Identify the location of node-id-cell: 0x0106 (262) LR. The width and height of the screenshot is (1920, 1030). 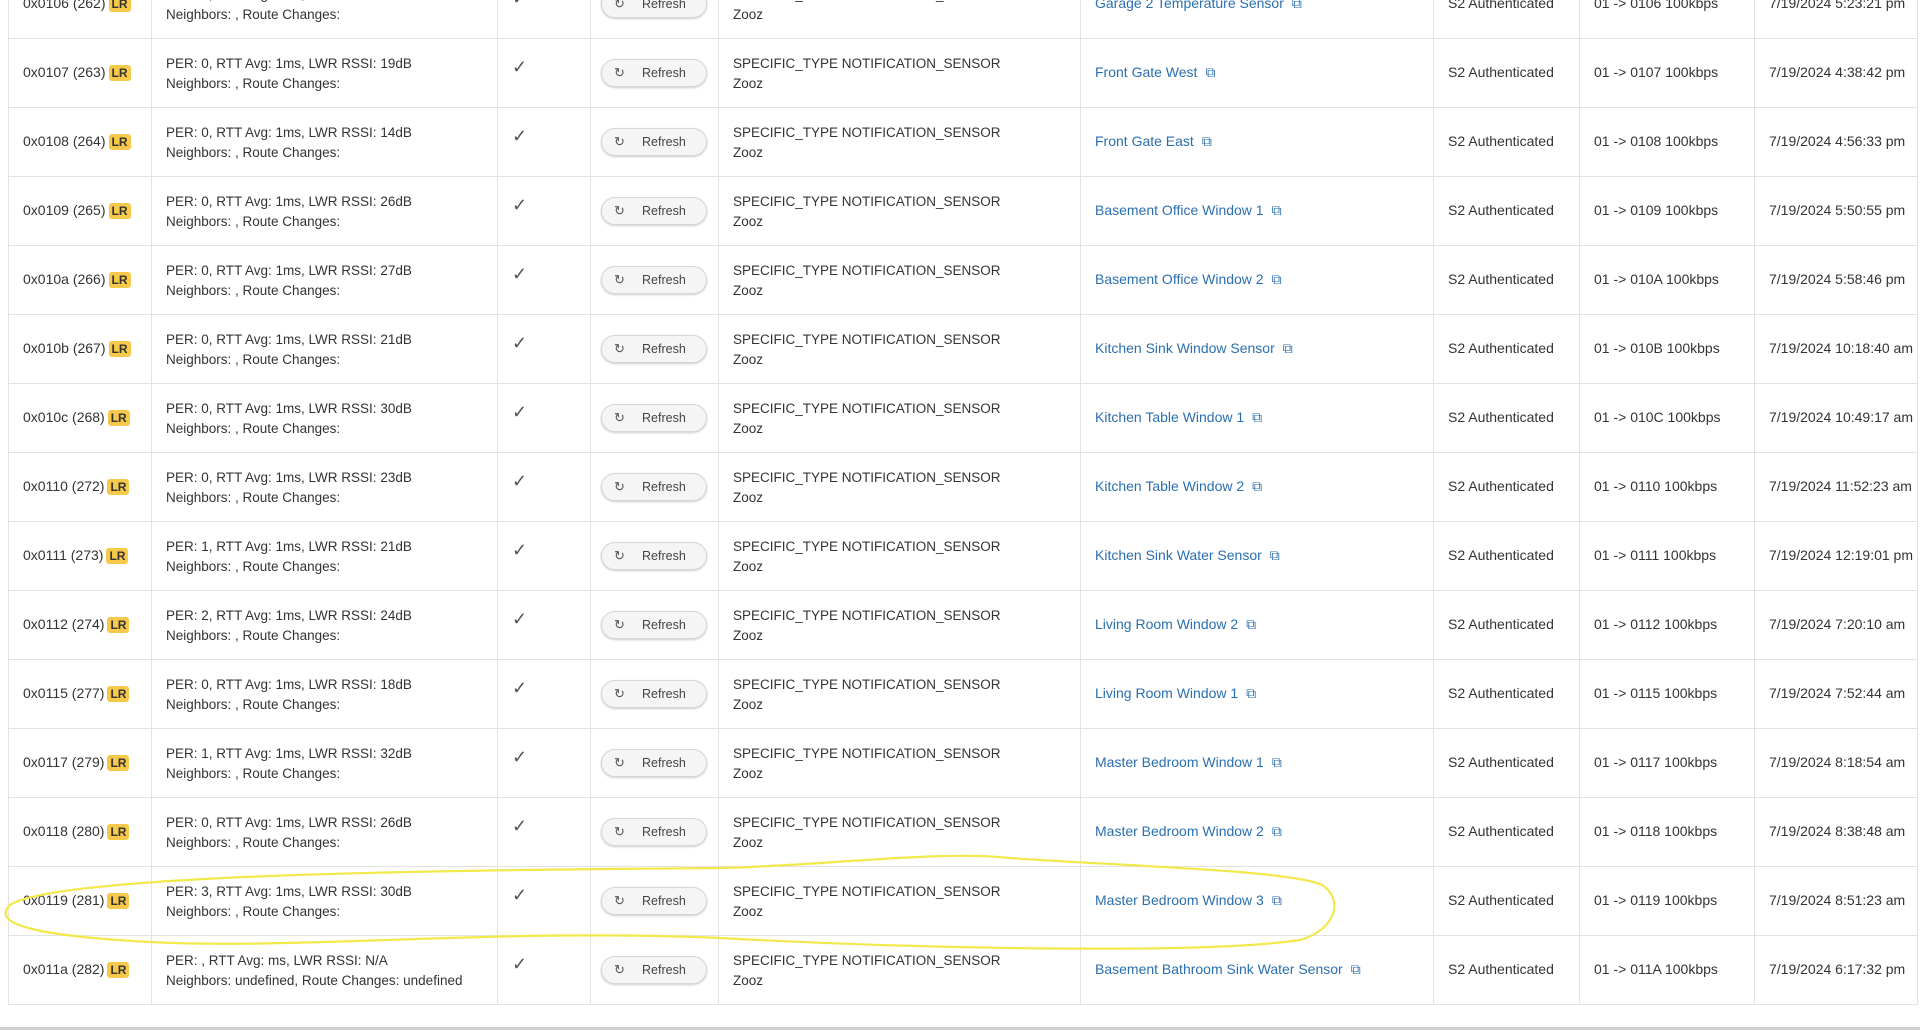
(80, 19).